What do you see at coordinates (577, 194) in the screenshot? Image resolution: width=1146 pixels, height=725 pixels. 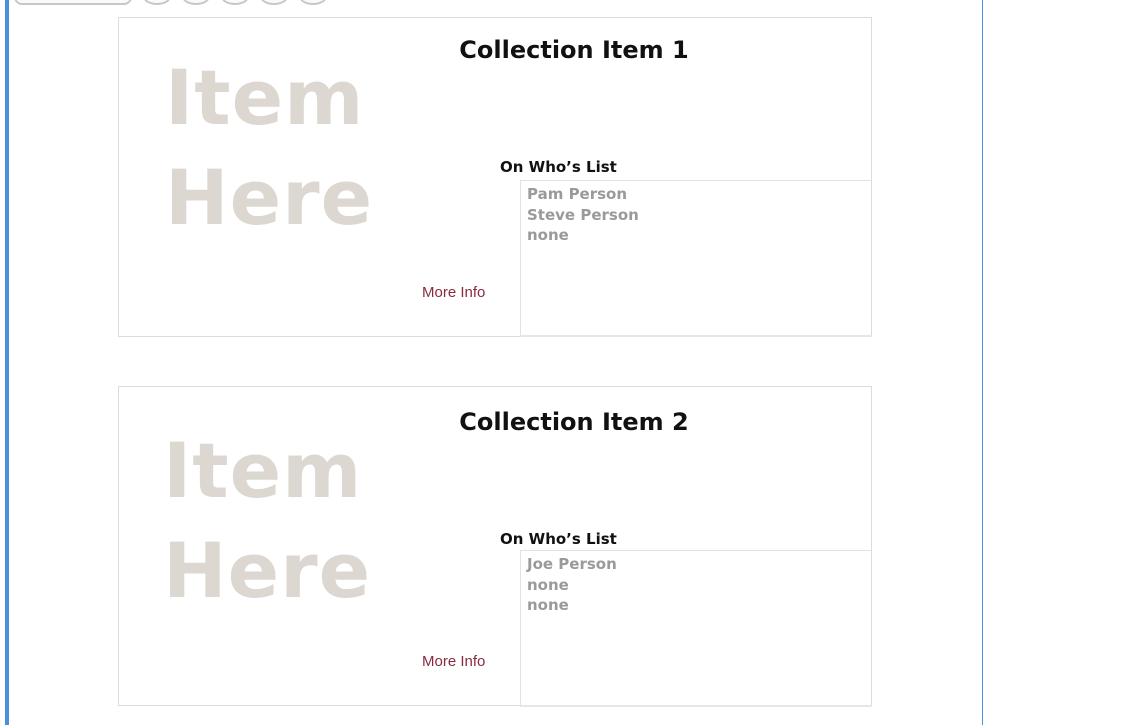 I see `list-item: Pam Person` at bounding box center [577, 194].